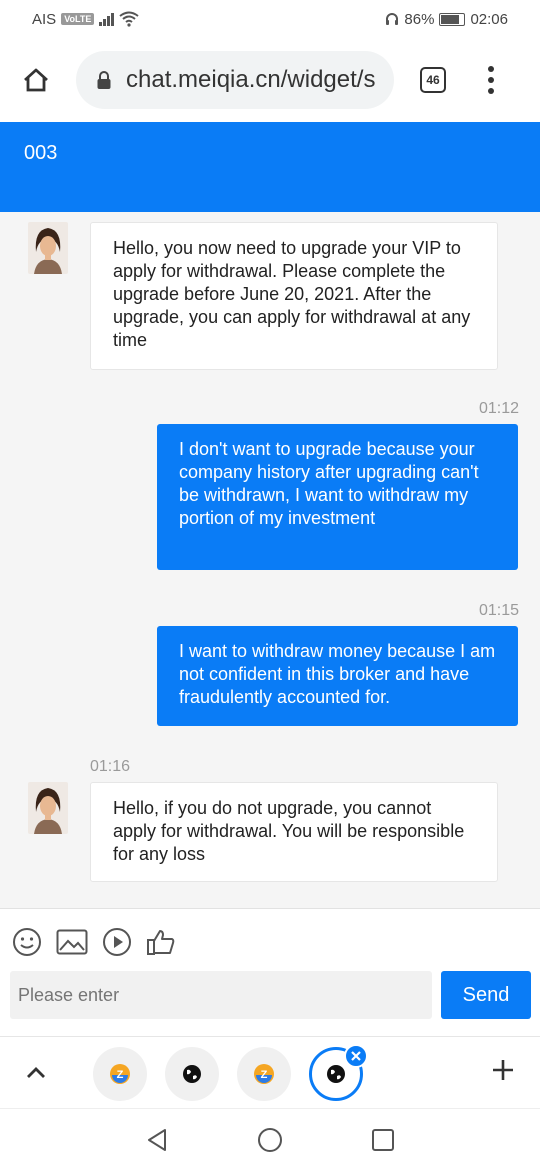 The width and height of the screenshot is (540, 1170). What do you see at coordinates (251, 79) in the screenshot?
I see `url-text: chat.meiqia.cn/widget/s` at bounding box center [251, 79].